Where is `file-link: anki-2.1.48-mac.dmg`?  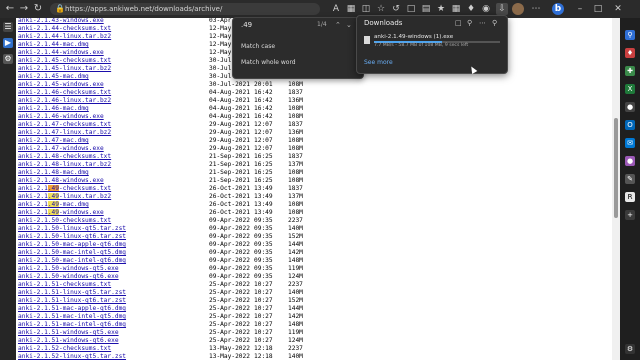 file-link: anki-2.1.48-mac.dmg is located at coordinates (53, 173).